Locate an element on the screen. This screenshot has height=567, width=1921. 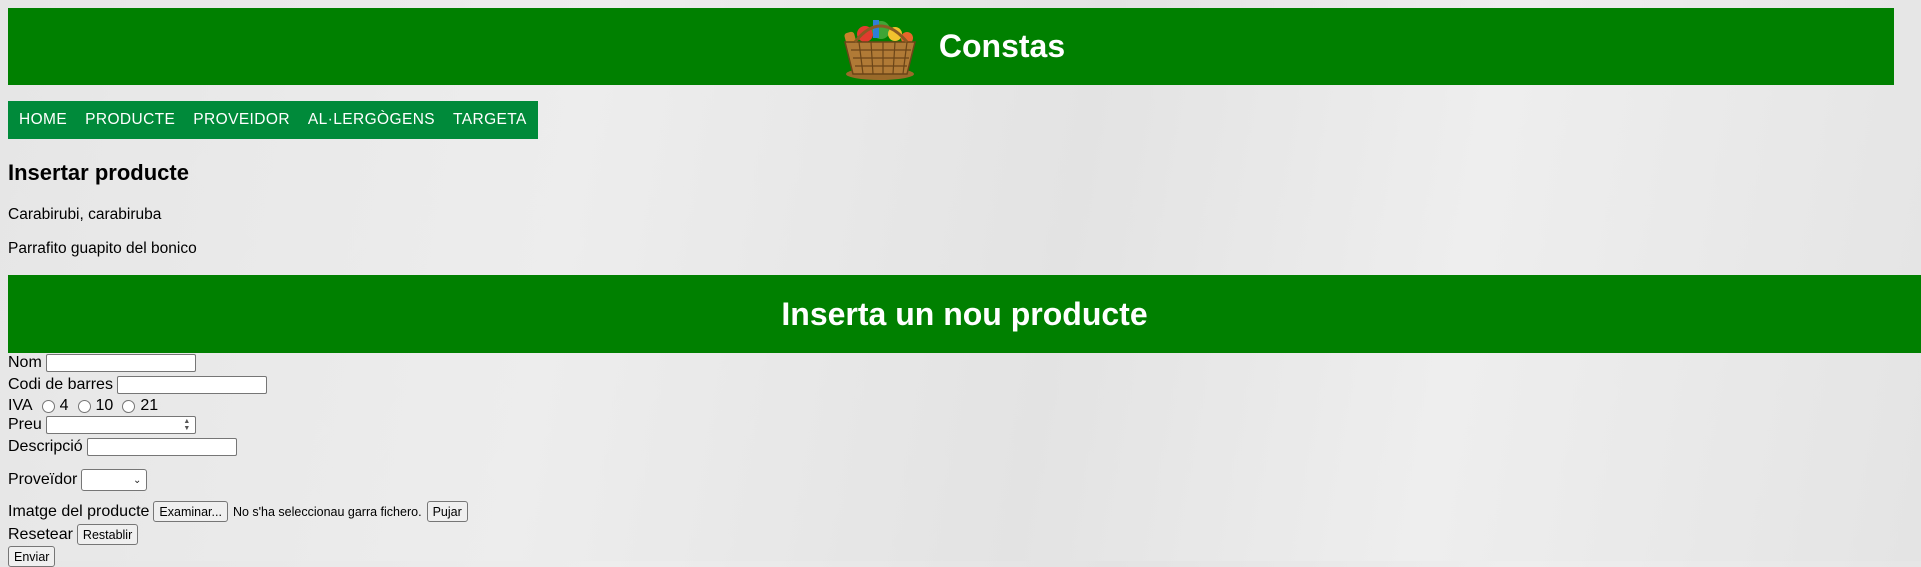
codi-row: Codi de barres is located at coordinates (137, 385).